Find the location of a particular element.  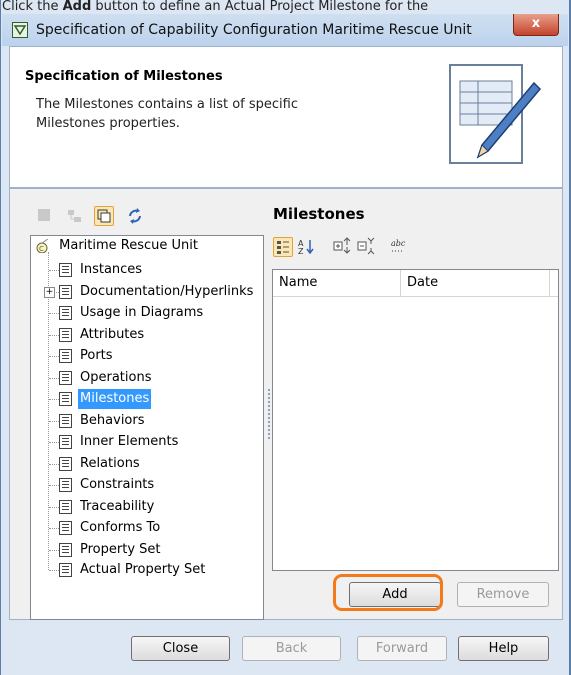

tree-item-actual-property-set: Actual Property Set is located at coordinates (133, 570).